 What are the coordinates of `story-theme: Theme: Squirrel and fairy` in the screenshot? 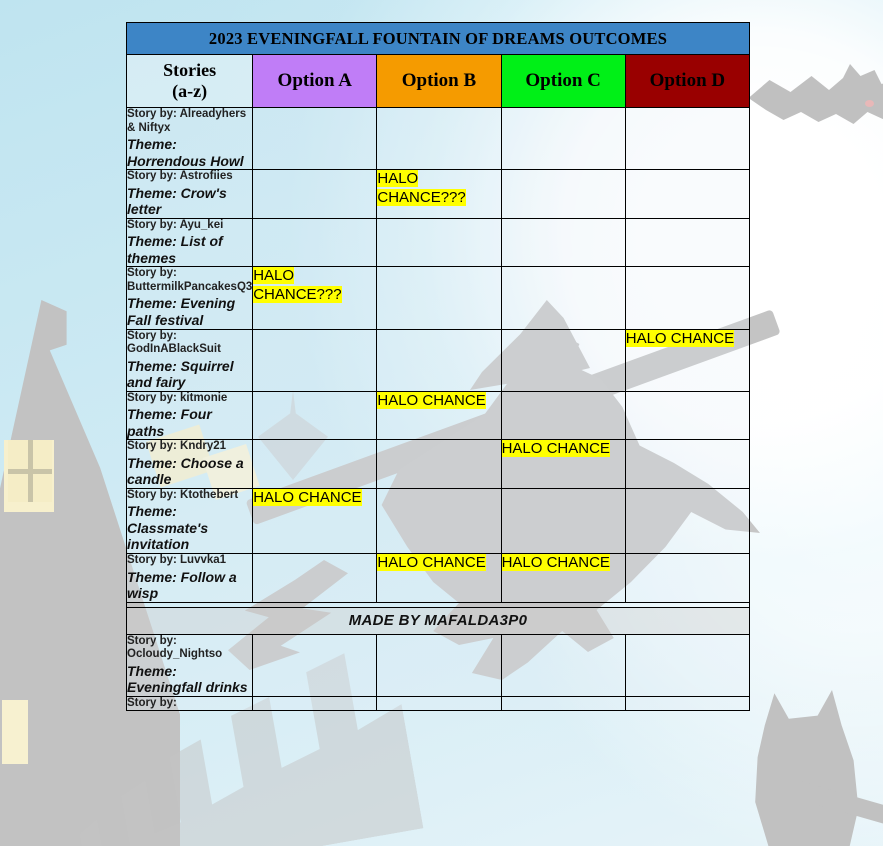 It's located at (180, 374).